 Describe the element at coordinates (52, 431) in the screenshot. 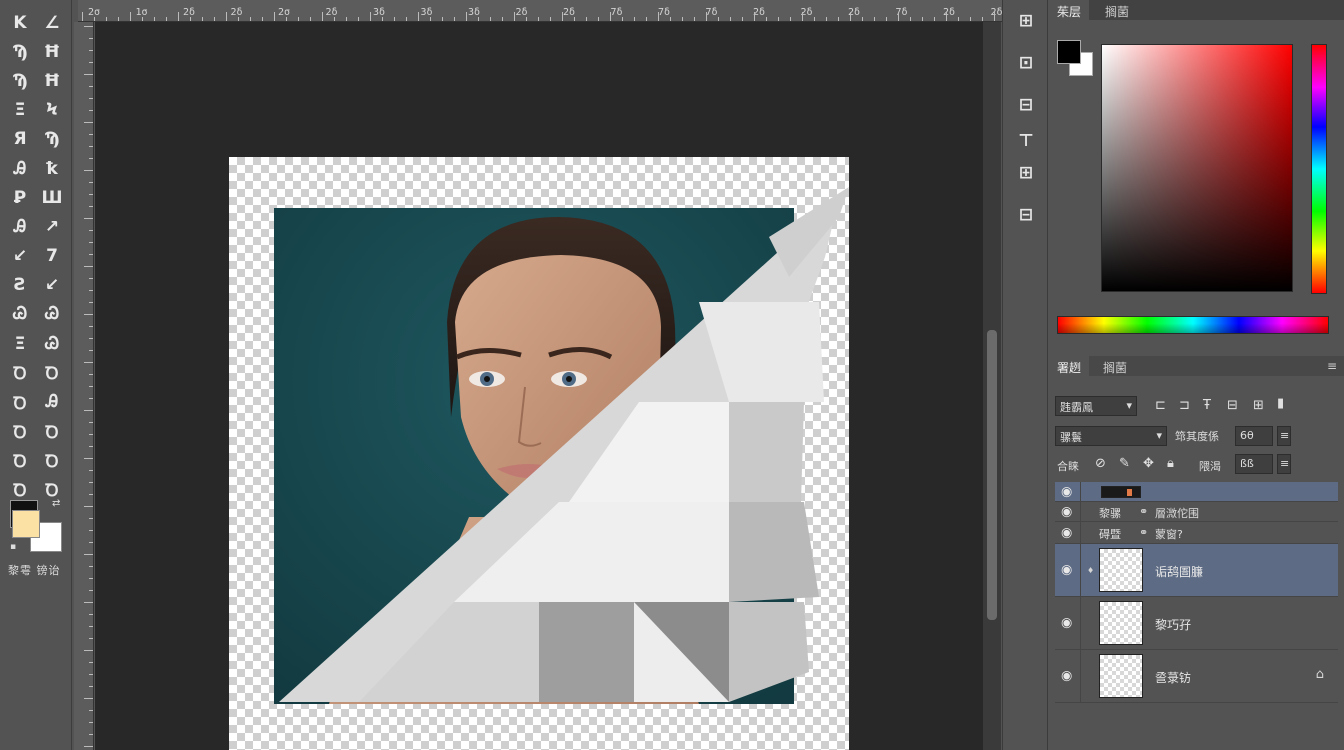

I see `tool-29-icon: Ꝺ` at that location.